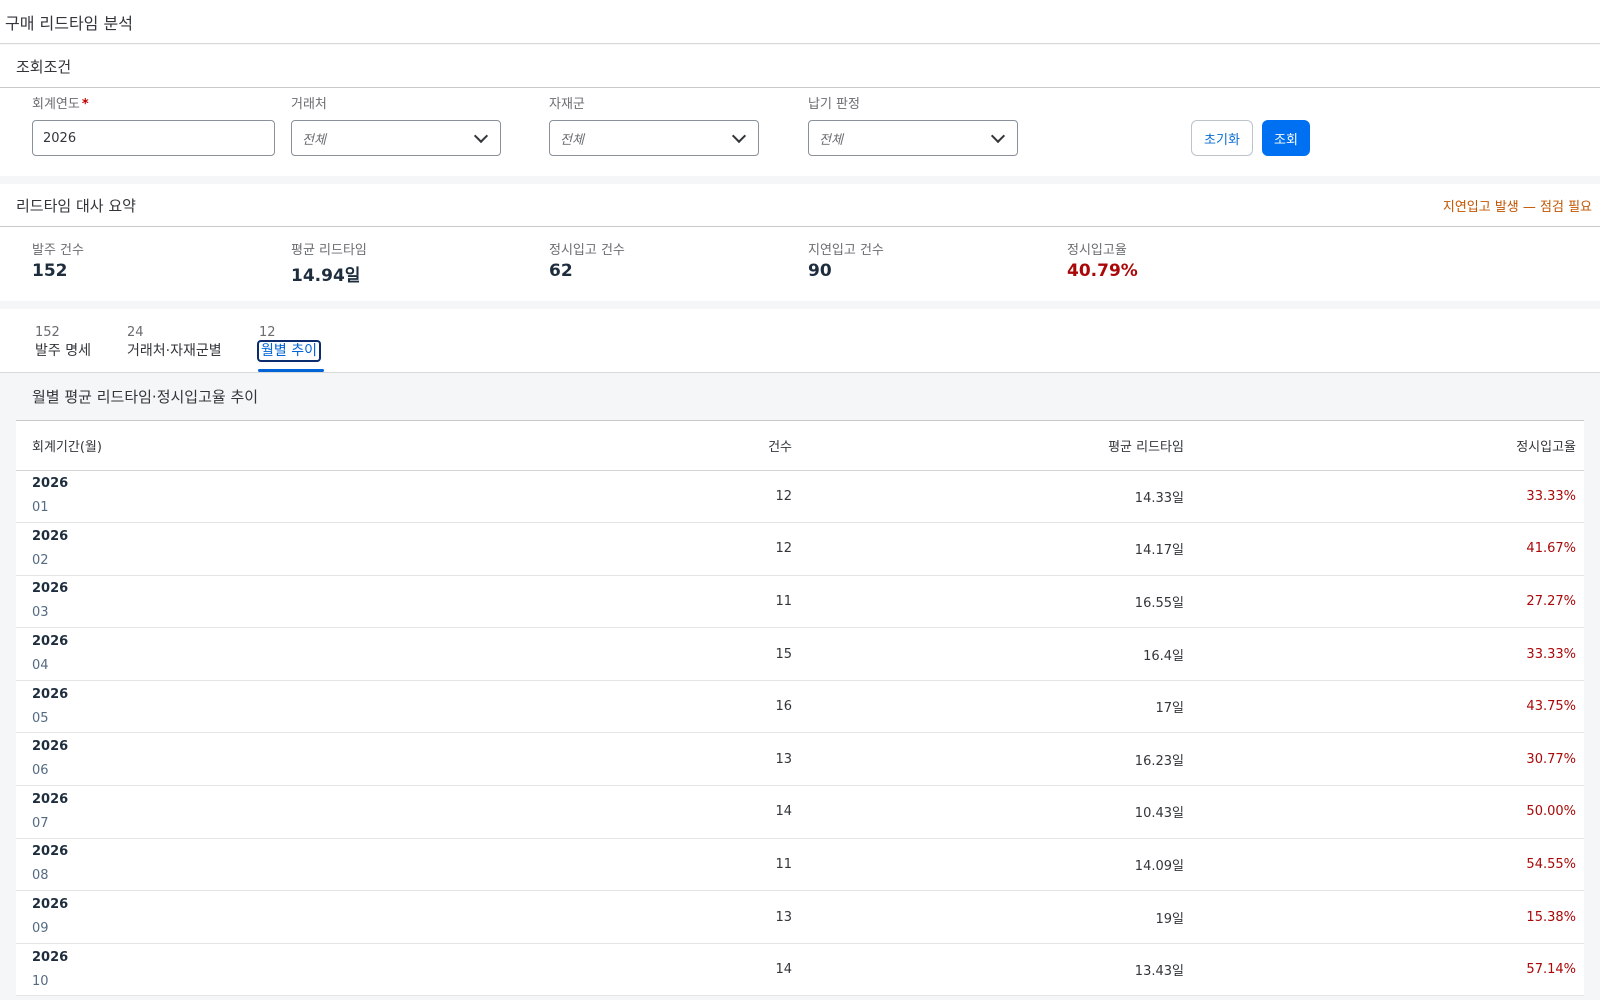 Image resolution: width=1600 pixels, height=1000 pixels. What do you see at coordinates (567, 104) in the screenshot?
I see `material-group-label: 자재군` at bounding box center [567, 104].